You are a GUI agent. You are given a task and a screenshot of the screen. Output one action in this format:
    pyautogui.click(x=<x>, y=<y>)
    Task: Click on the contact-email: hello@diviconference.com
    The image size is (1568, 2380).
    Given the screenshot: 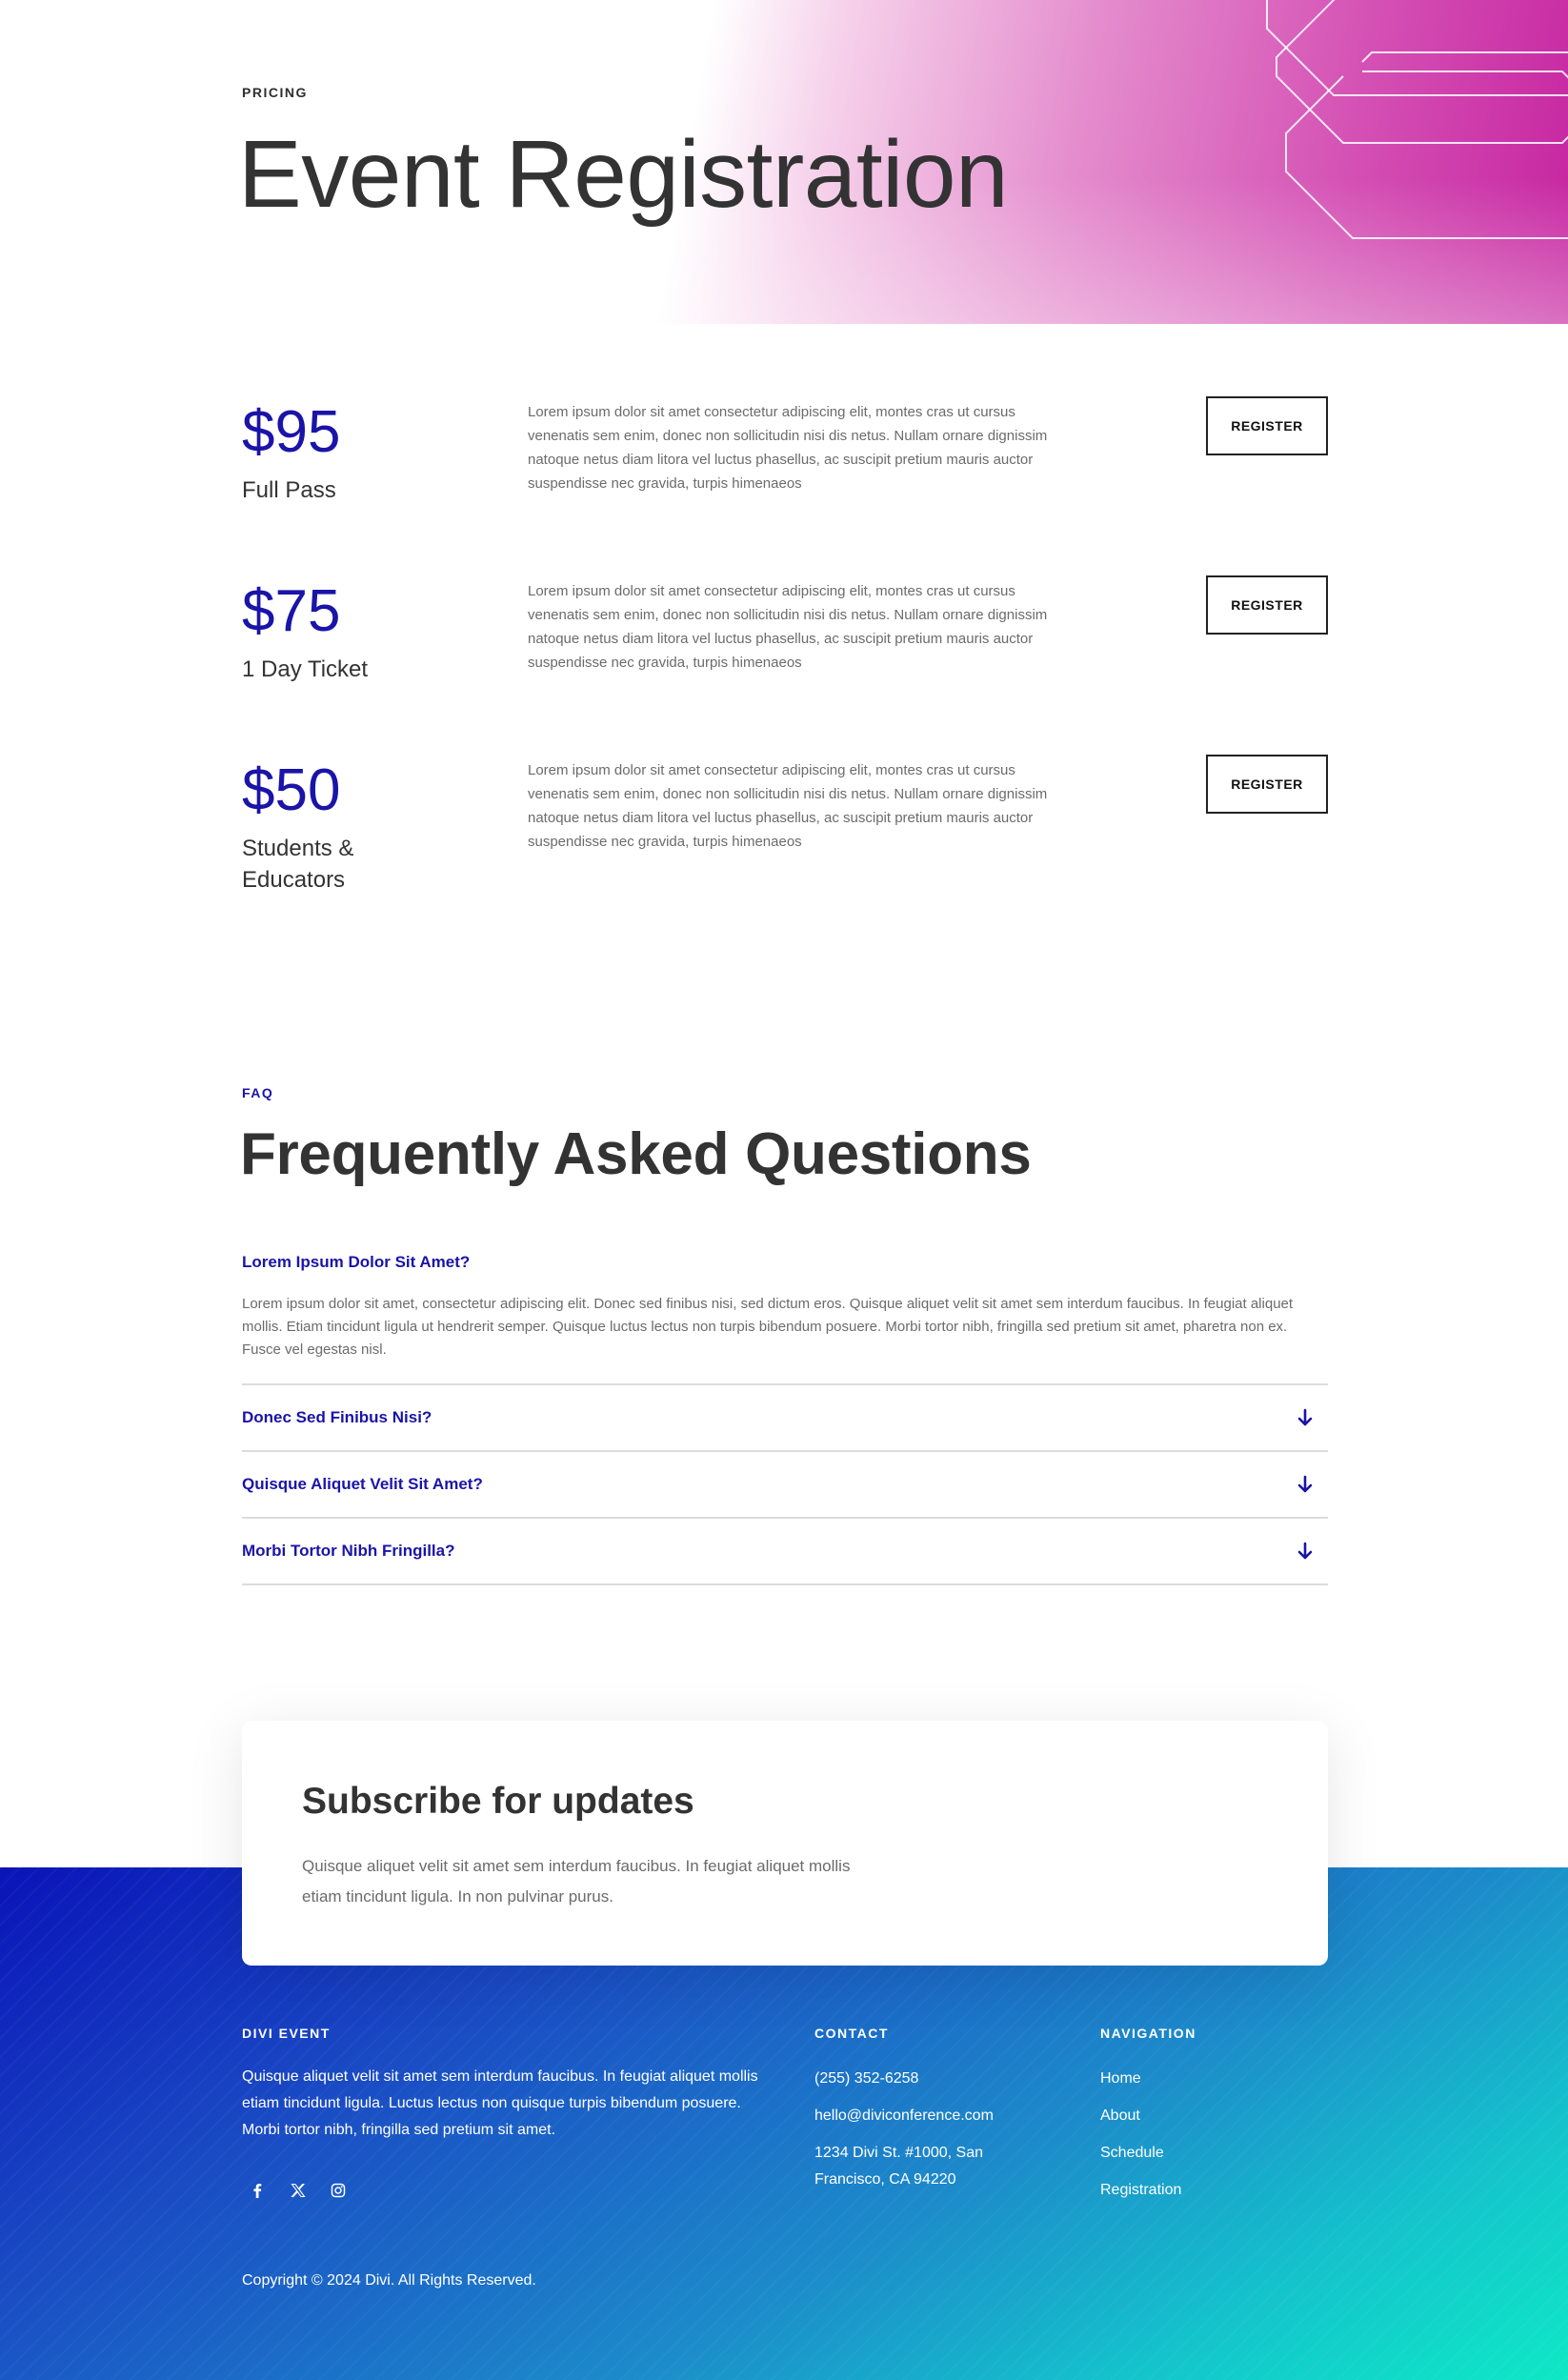 What is the action you would take?
    pyautogui.click(x=904, y=2116)
    